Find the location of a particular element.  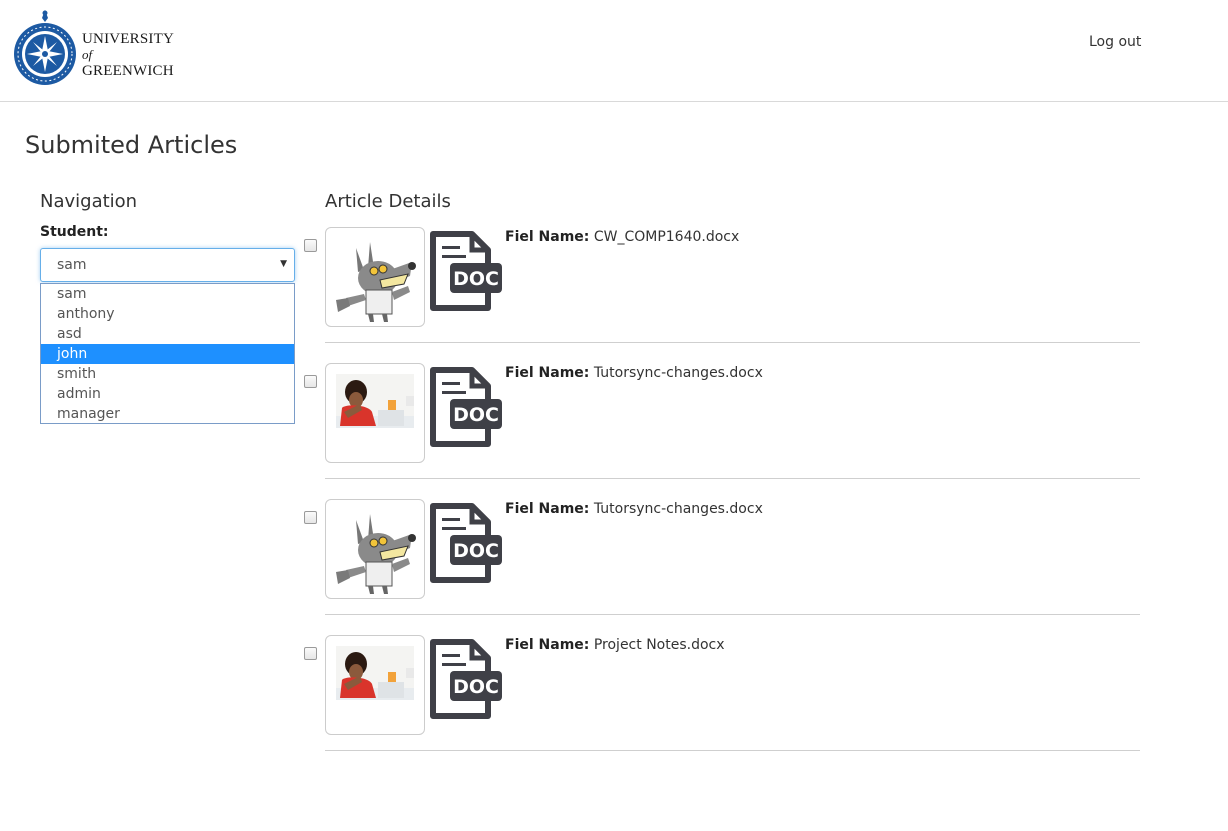

student-option-sam: sam is located at coordinates (167, 294).